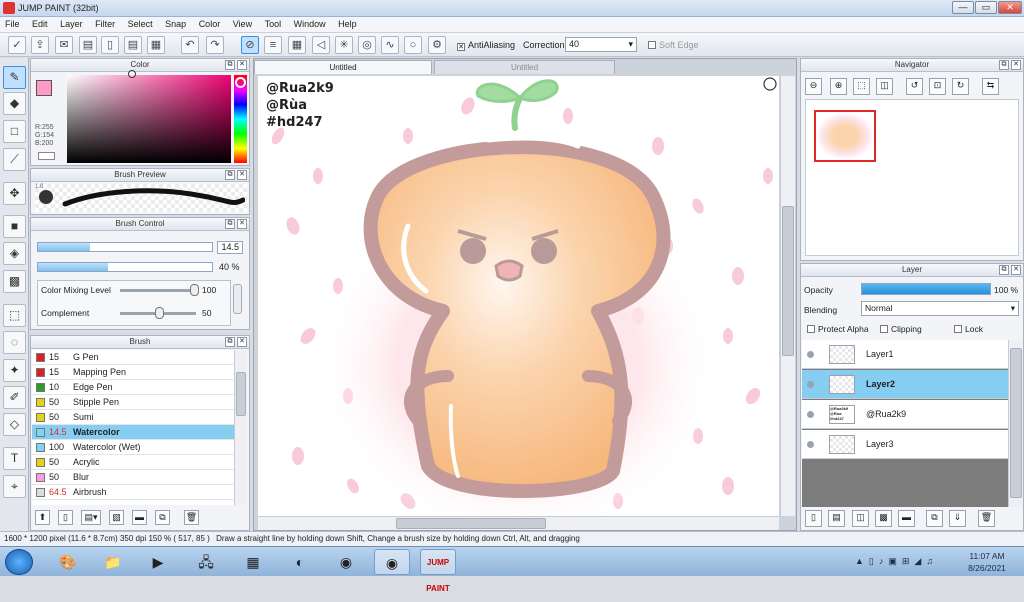  What do you see at coordinates (71, 23) in the screenshot?
I see `menu-layer: Layer` at bounding box center [71, 23].